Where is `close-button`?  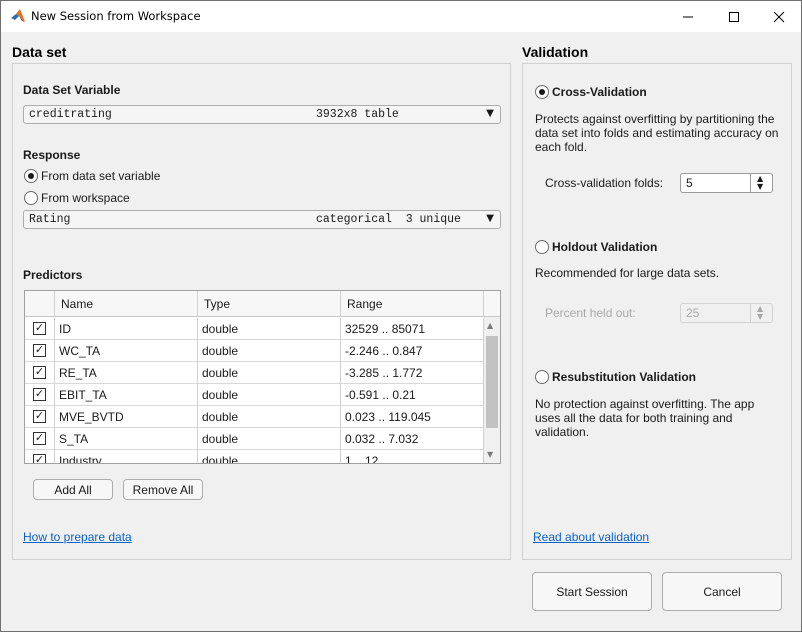
close-button is located at coordinates (779, 16).